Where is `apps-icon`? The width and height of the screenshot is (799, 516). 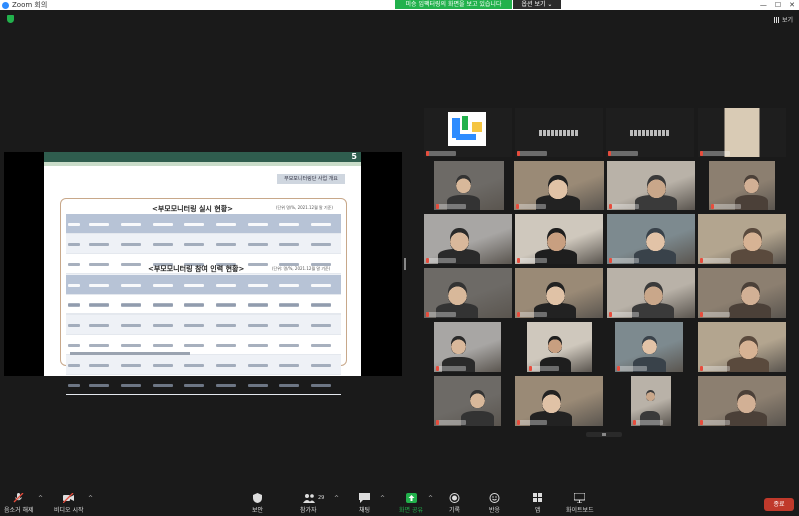 apps-icon is located at coordinates (537, 498).